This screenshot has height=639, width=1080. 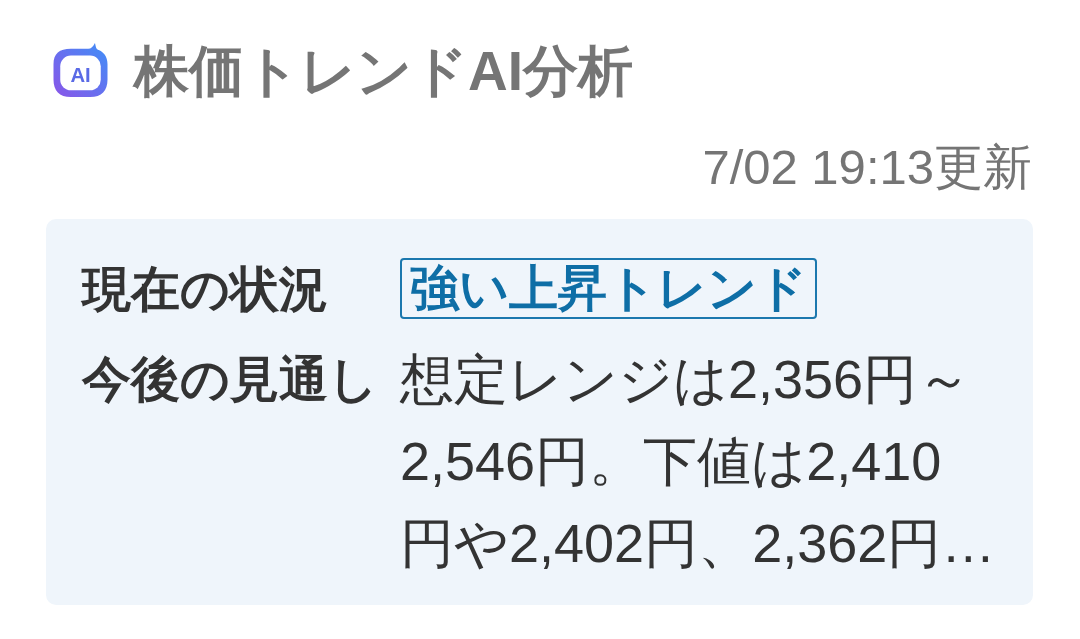 What do you see at coordinates (230, 379) in the screenshot?
I see `row-label: 今後の見通し` at bounding box center [230, 379].